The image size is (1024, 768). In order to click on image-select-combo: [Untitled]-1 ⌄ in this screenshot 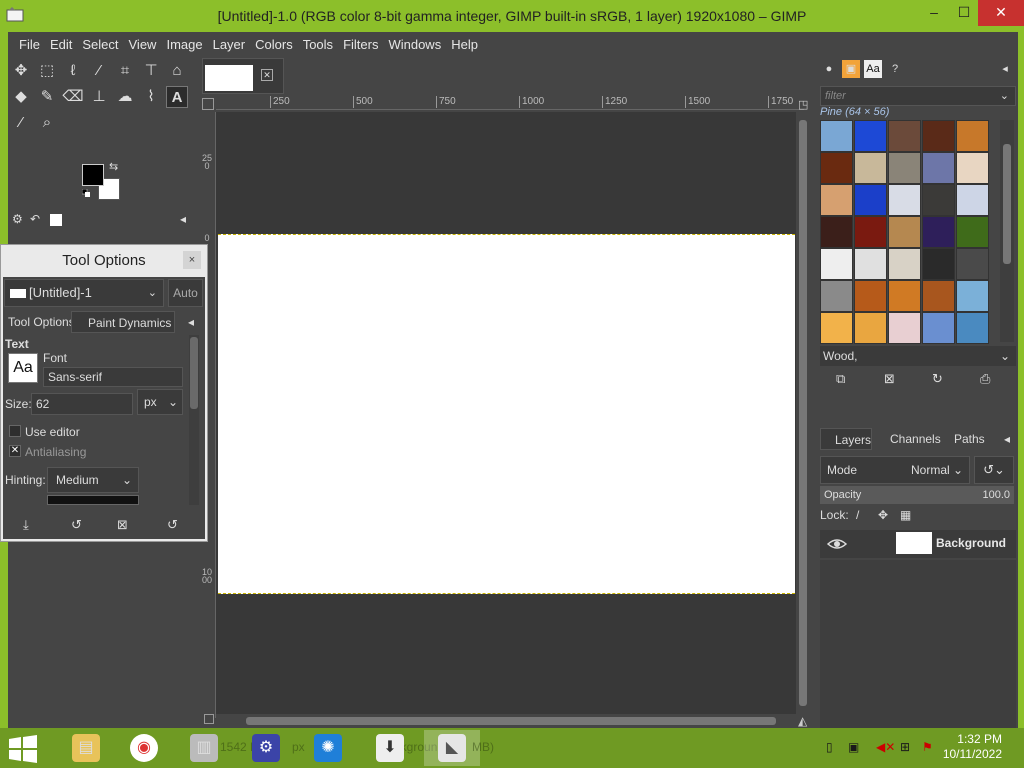, I will do `click(84, 293)`.